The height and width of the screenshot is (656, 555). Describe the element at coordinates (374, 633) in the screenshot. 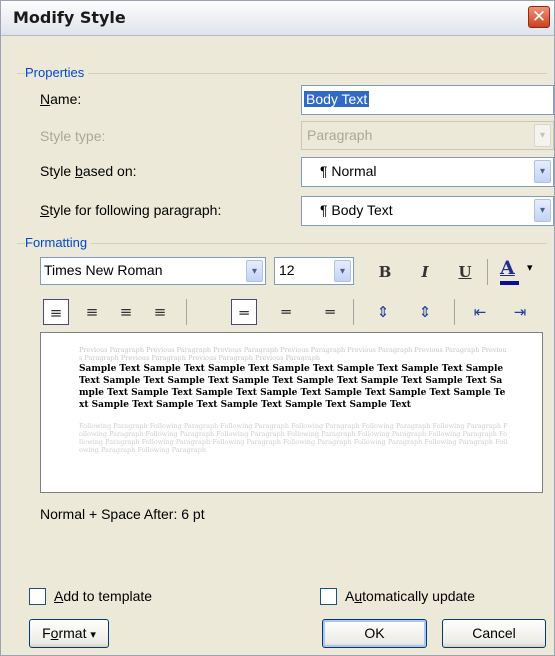

I see `ok-button: OK` at that location.